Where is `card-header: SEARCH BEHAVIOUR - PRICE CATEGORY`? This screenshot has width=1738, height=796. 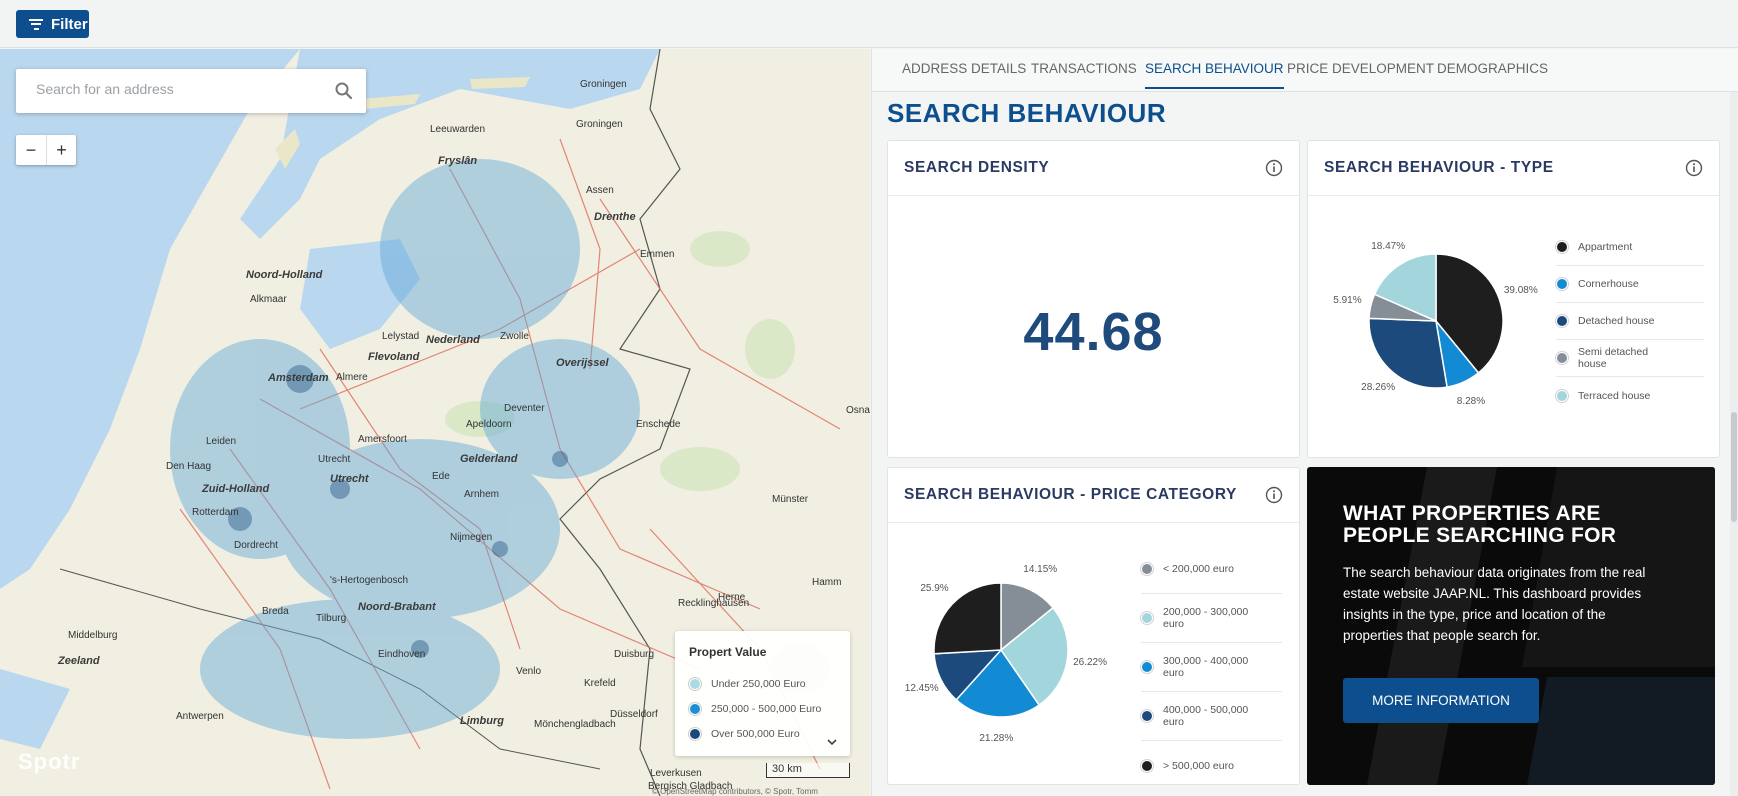
card-header: SEARCH BEHAVIOUR - PRICE CATEGORY is located at coordinates (1093, 495).